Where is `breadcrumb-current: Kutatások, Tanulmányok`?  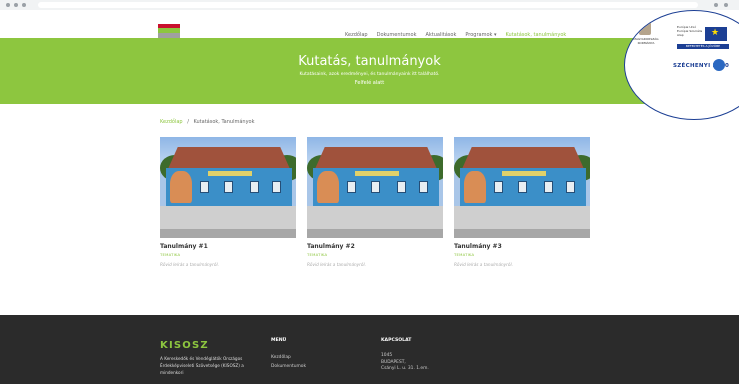
breadcrumb-current: Kutatások, Tanulmányok is located at coordinates (224, 122).